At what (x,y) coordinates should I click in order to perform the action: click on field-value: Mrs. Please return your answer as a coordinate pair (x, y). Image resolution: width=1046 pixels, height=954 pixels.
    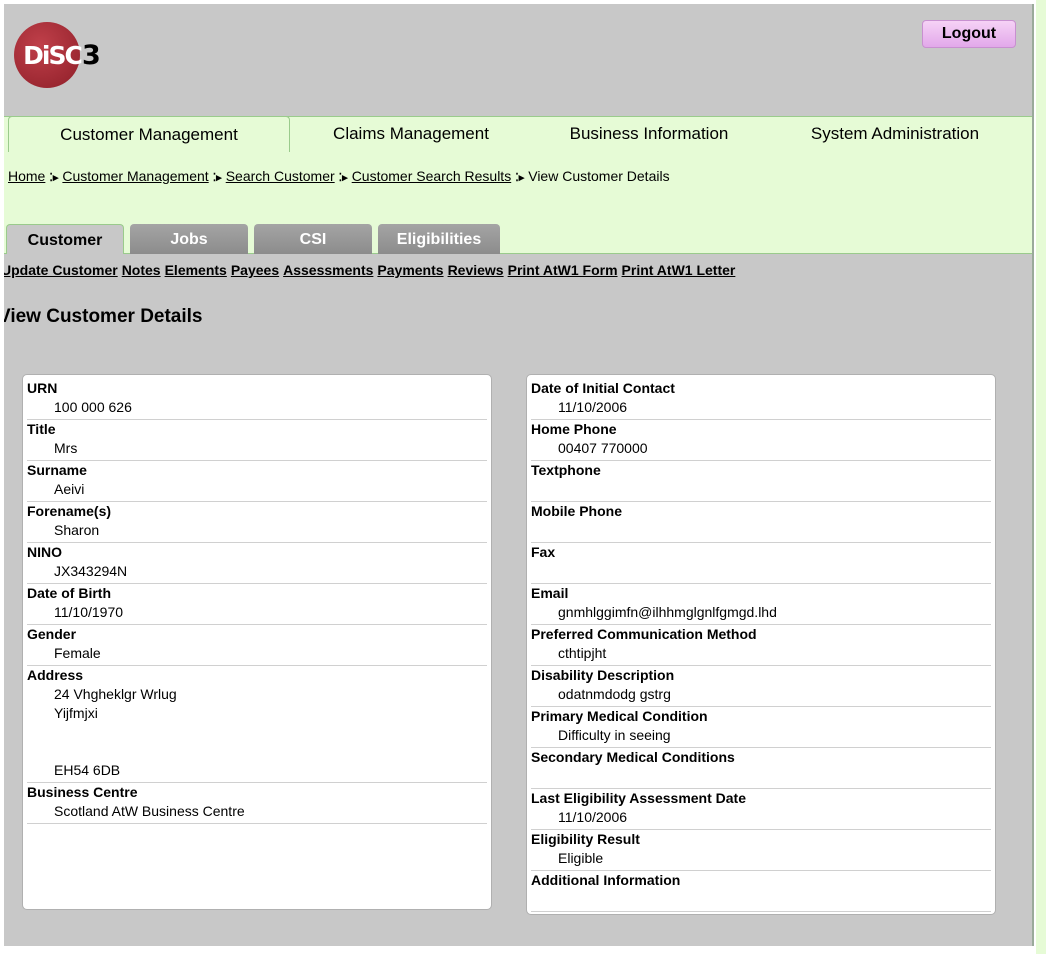
    Looking at the image, I should click on (257, 448).